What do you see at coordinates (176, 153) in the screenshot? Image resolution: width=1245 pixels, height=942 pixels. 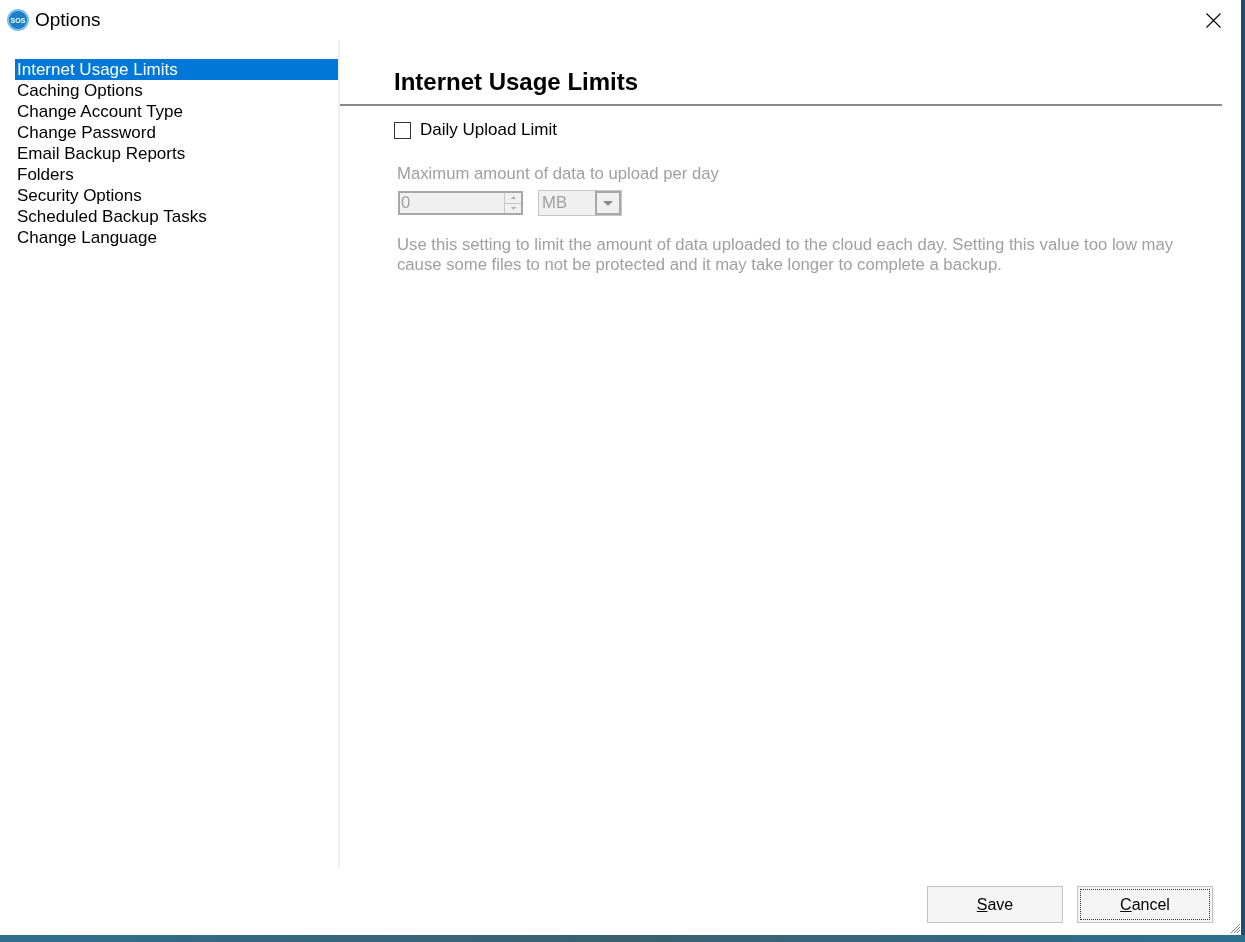 I see `sidebar-item: Email Backup Reports` at bounding box center [176, 153].